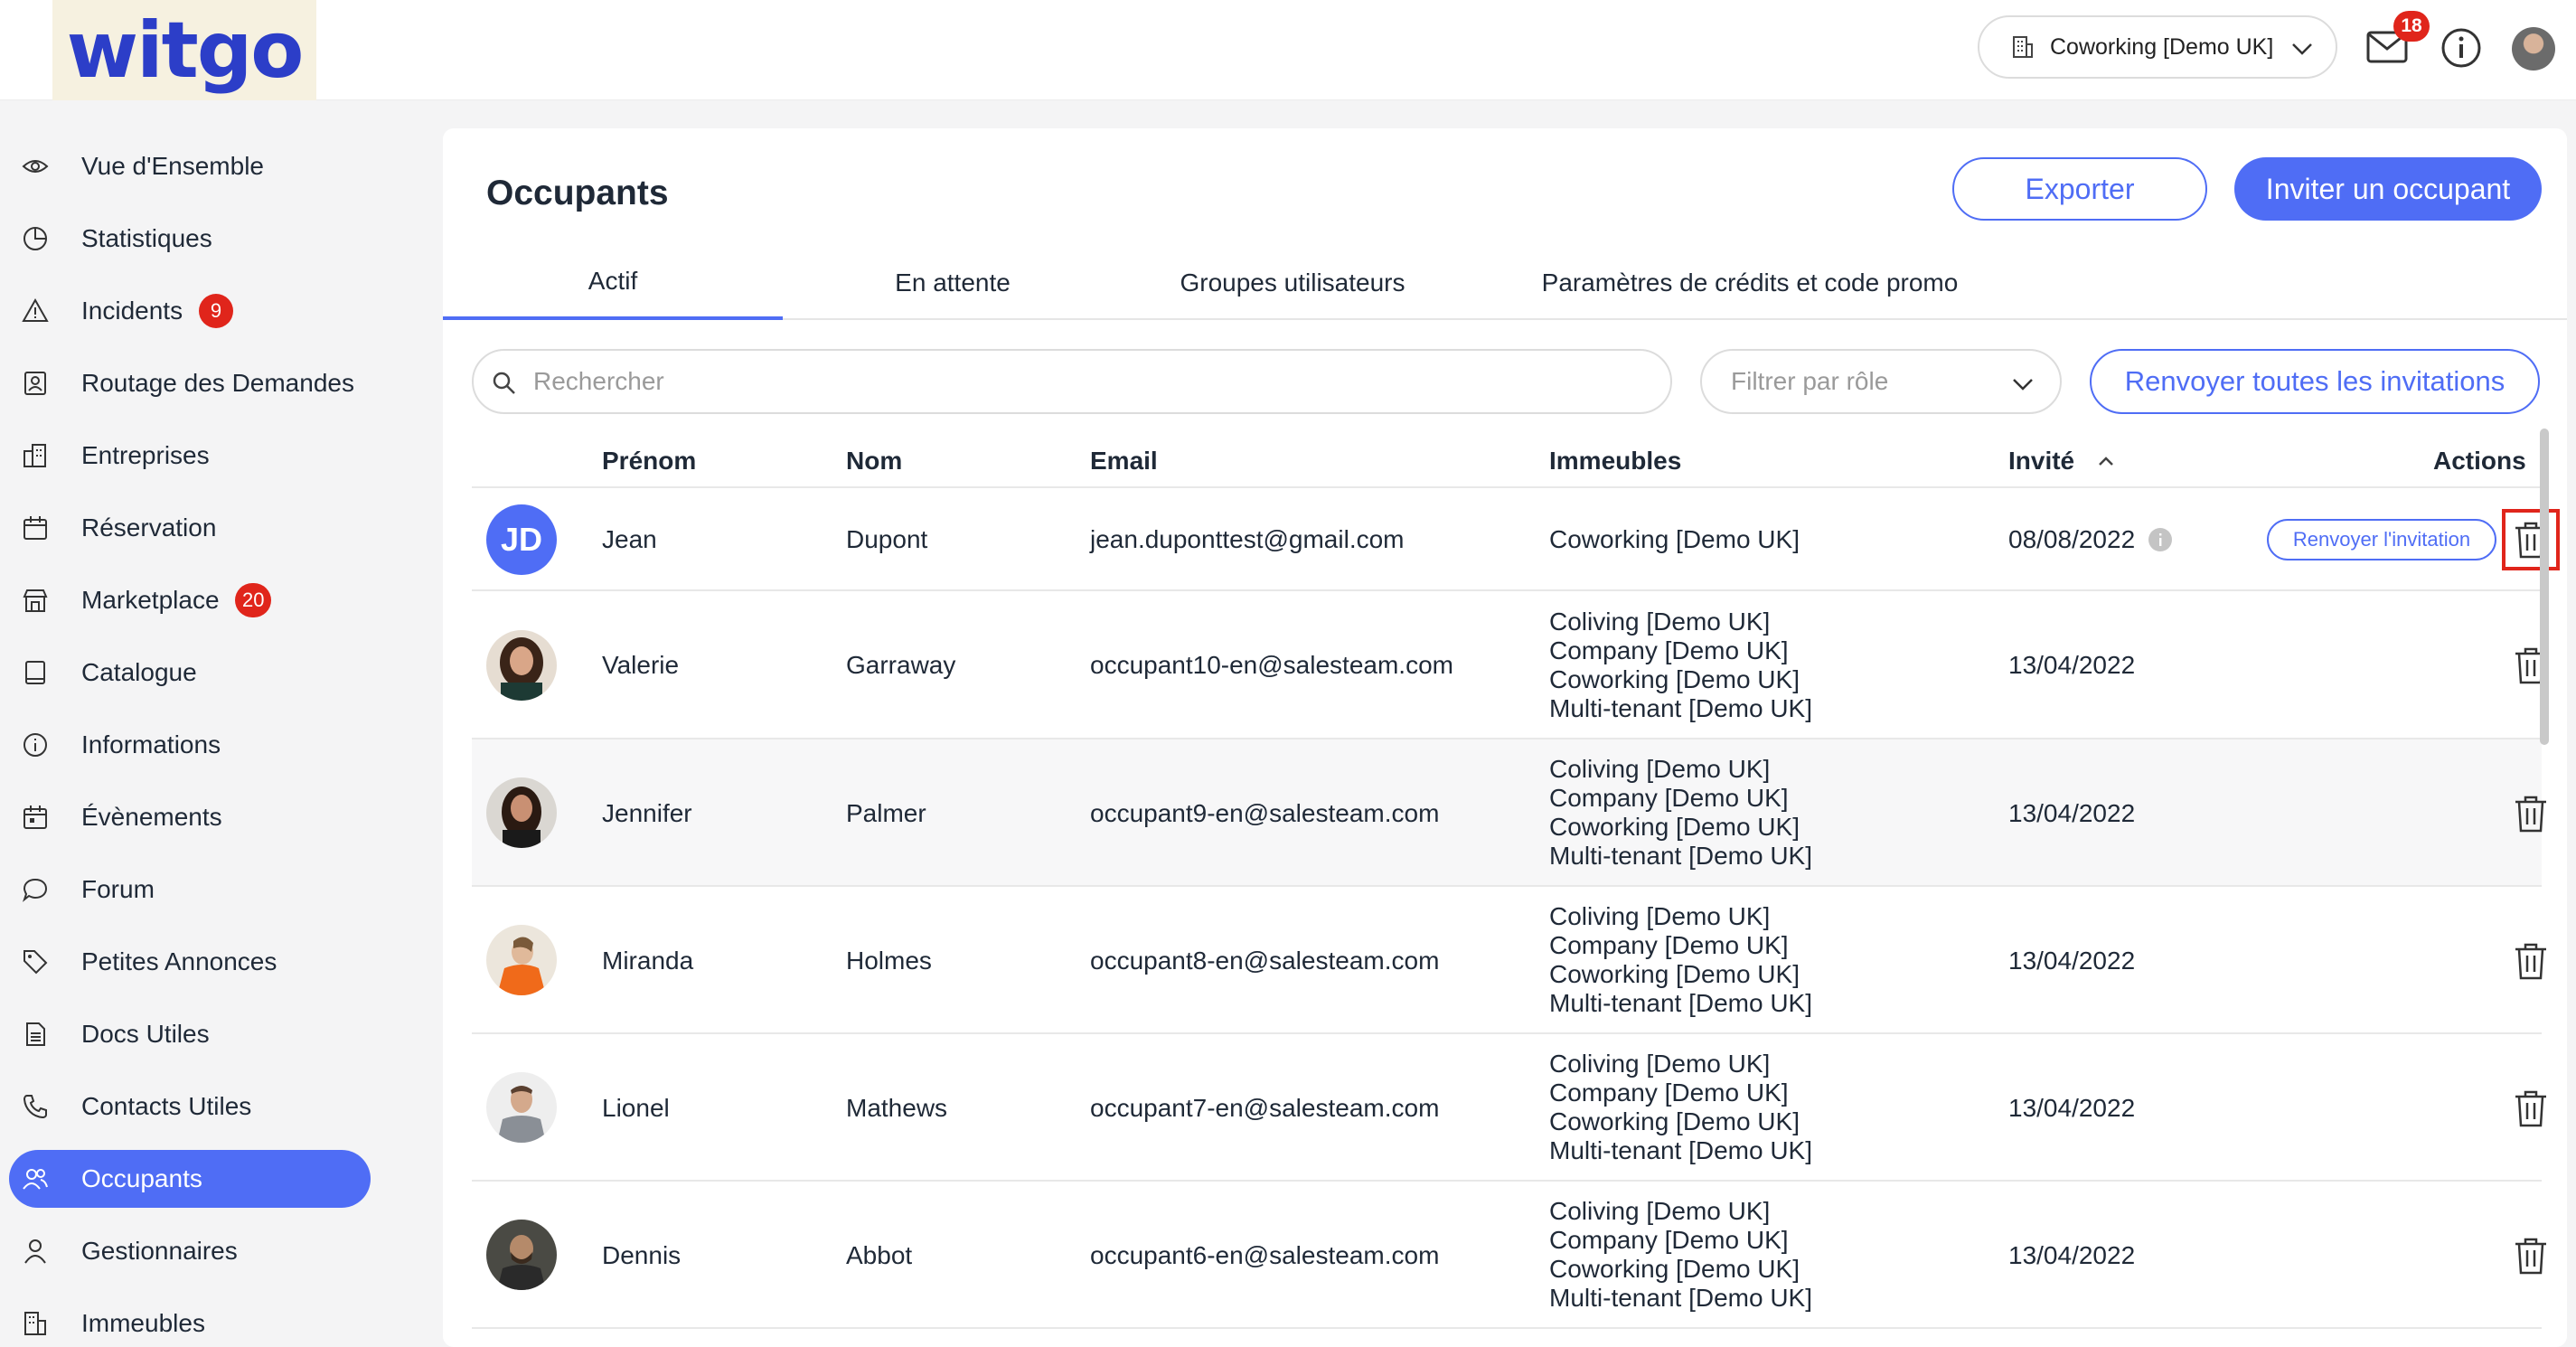  Describe the element at coordinates (36, 962) in the screenshot. I see `tag-icon` at that location.